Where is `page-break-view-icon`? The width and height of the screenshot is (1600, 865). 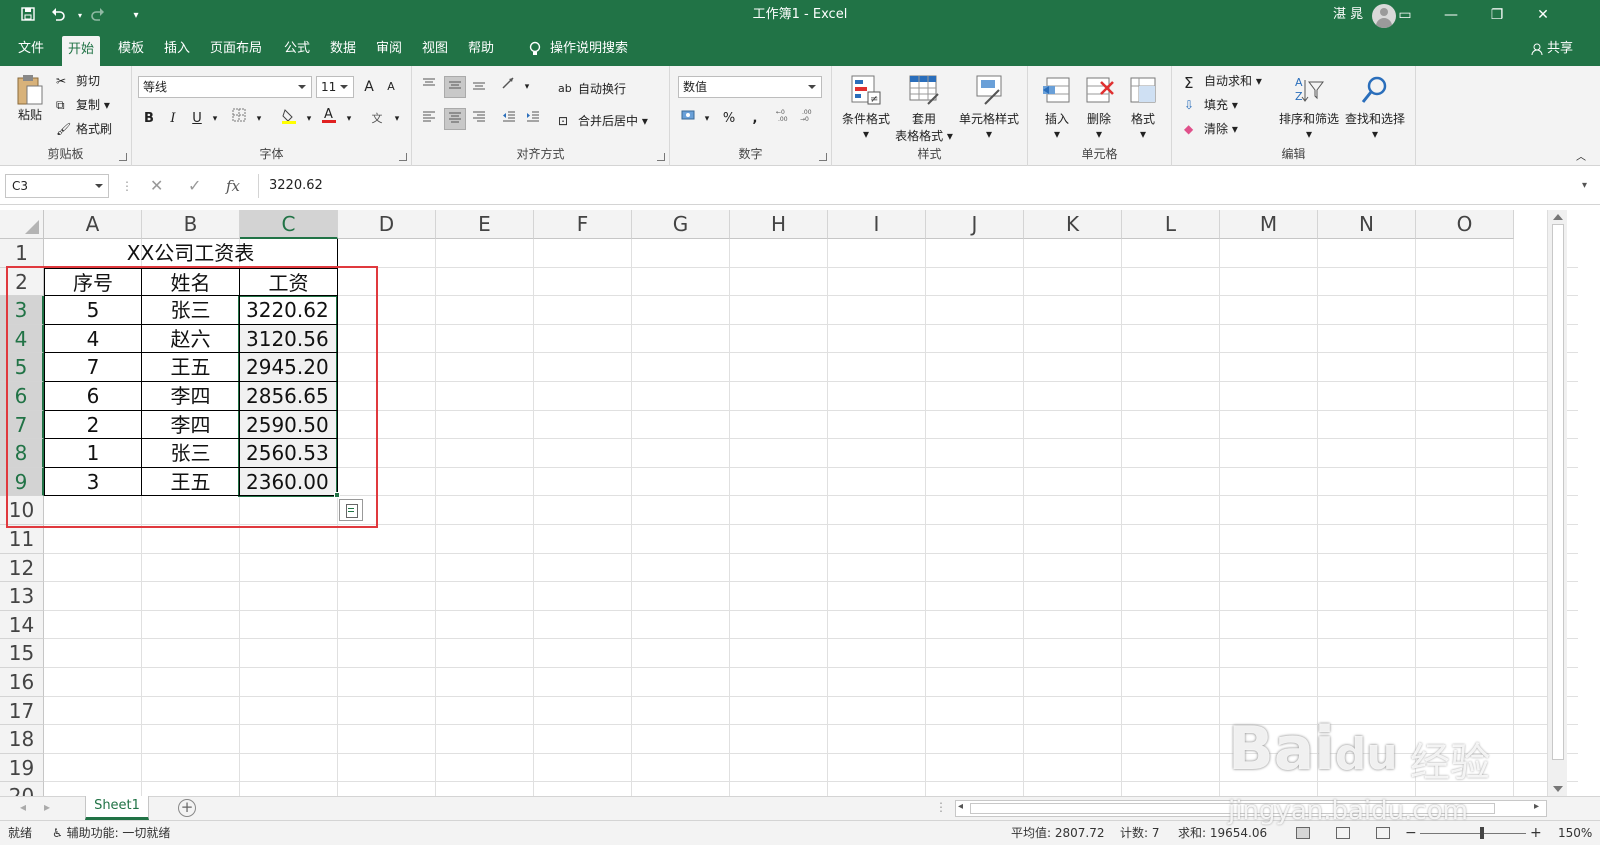
page-break-view-icon is located at coordinates (1383, 833).